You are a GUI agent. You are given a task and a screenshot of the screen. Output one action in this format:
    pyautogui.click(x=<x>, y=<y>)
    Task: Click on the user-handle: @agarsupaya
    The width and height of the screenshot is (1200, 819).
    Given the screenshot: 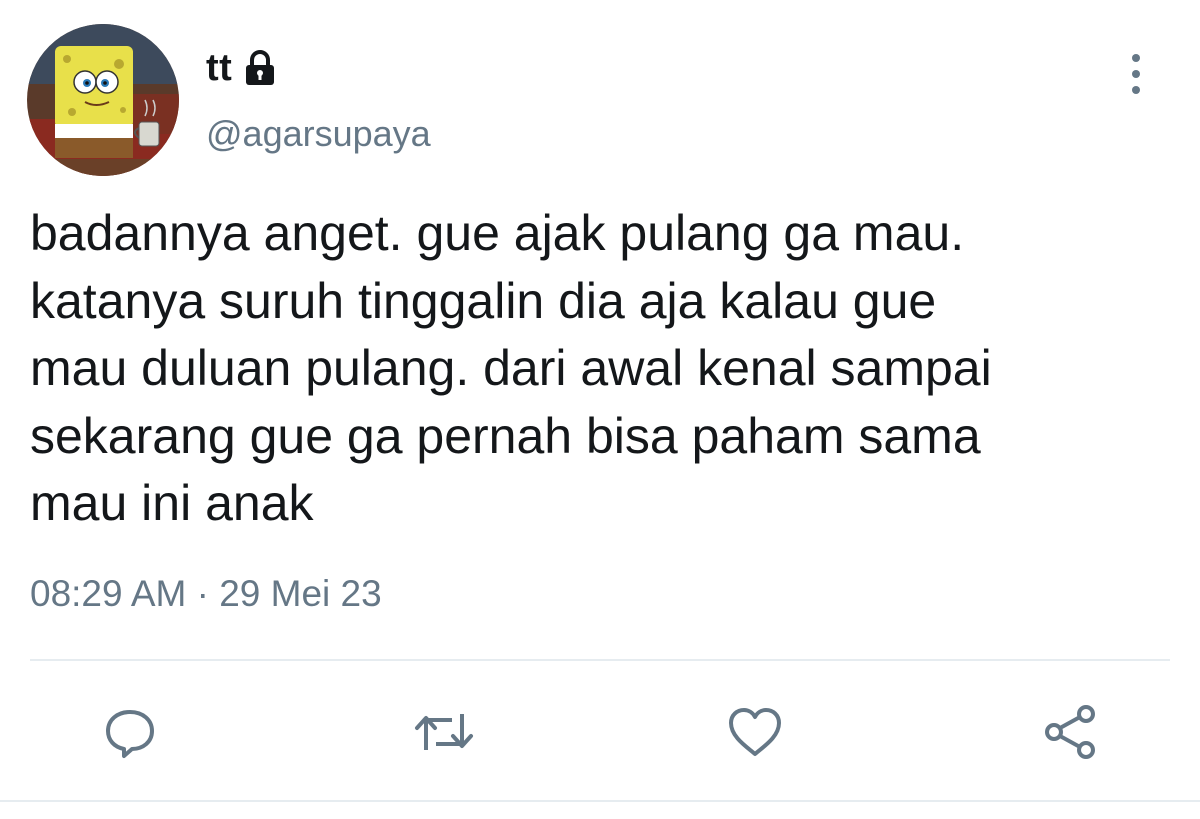 What is the action you would take?
    pyautogui.click(x=318, y=134)
    